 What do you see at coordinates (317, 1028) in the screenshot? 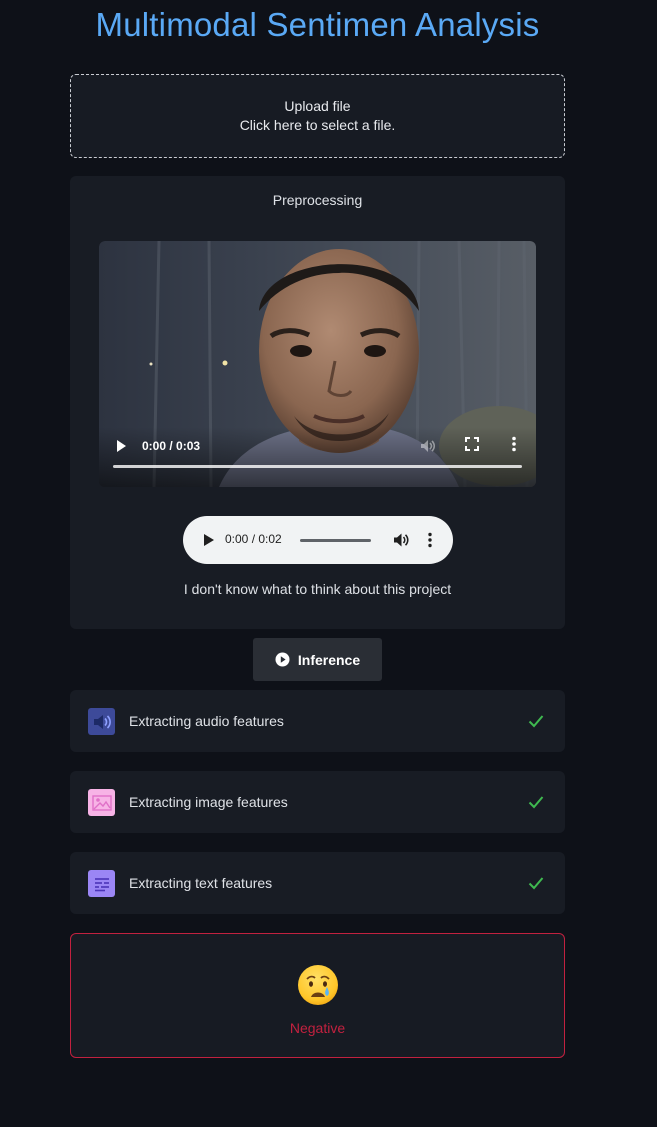
I see `sentiment-label: Negative` at bounding box center [317, 1028].